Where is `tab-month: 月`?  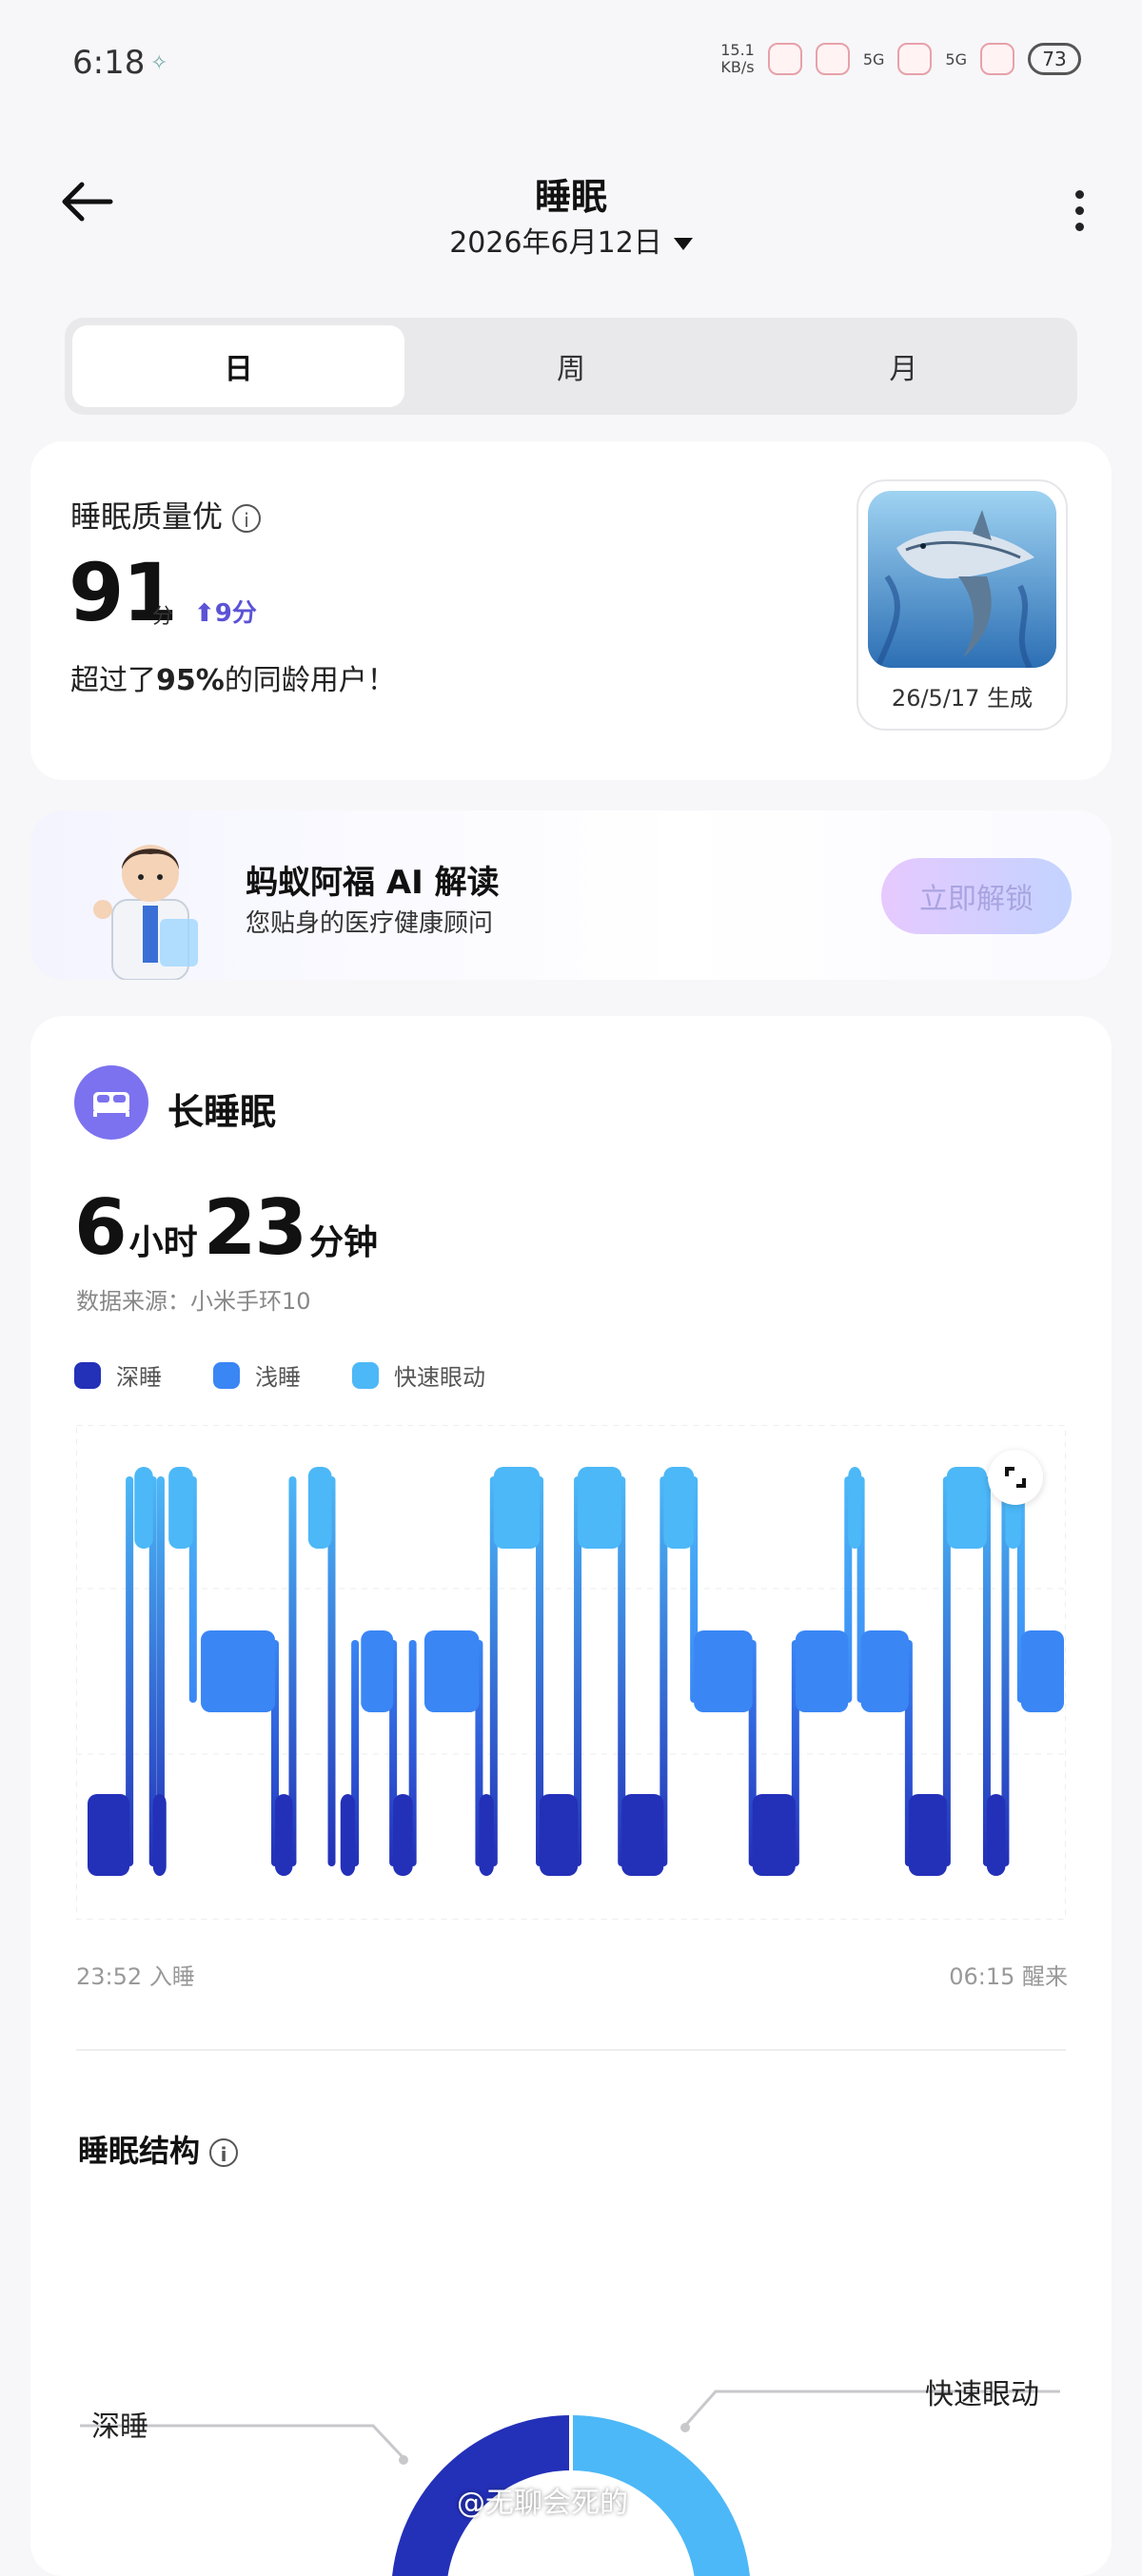
tab-month: 月 is located at coordinates (904, 366).